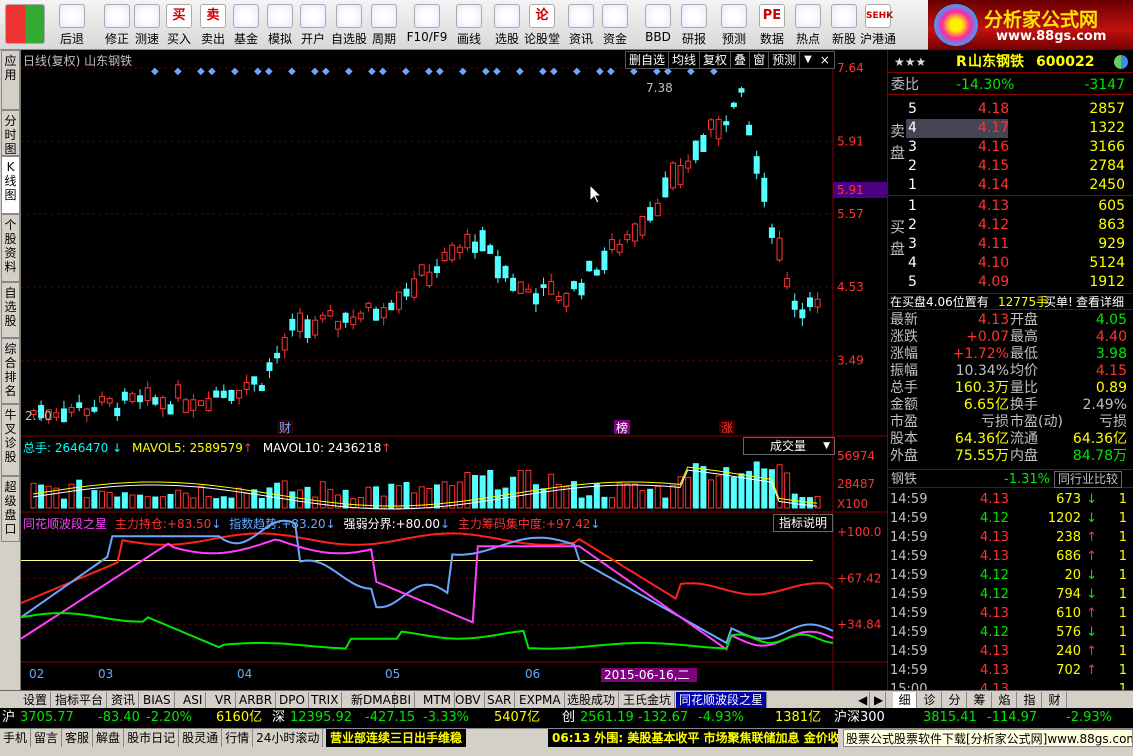  What do you see at coordinates (468, 700) in the screenshot?
I see `indicator-tab-12: OBV` at bounding box center [468, 700].